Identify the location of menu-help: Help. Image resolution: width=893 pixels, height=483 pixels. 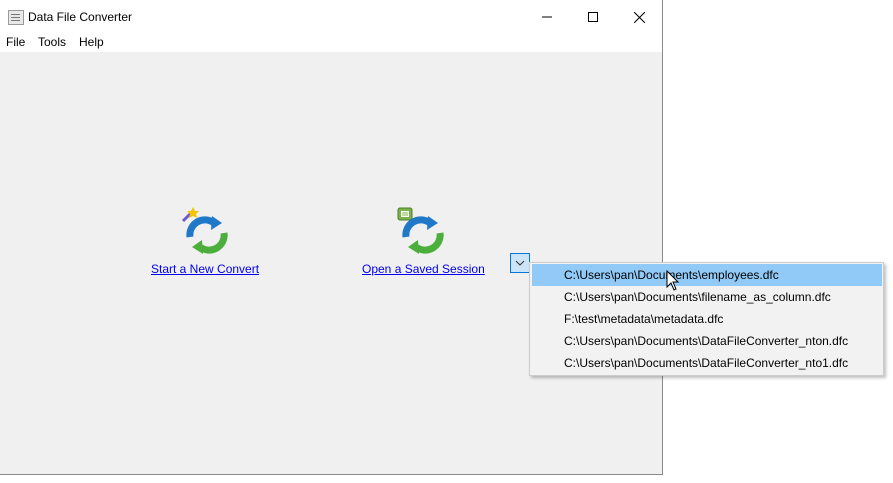
(91, 42).